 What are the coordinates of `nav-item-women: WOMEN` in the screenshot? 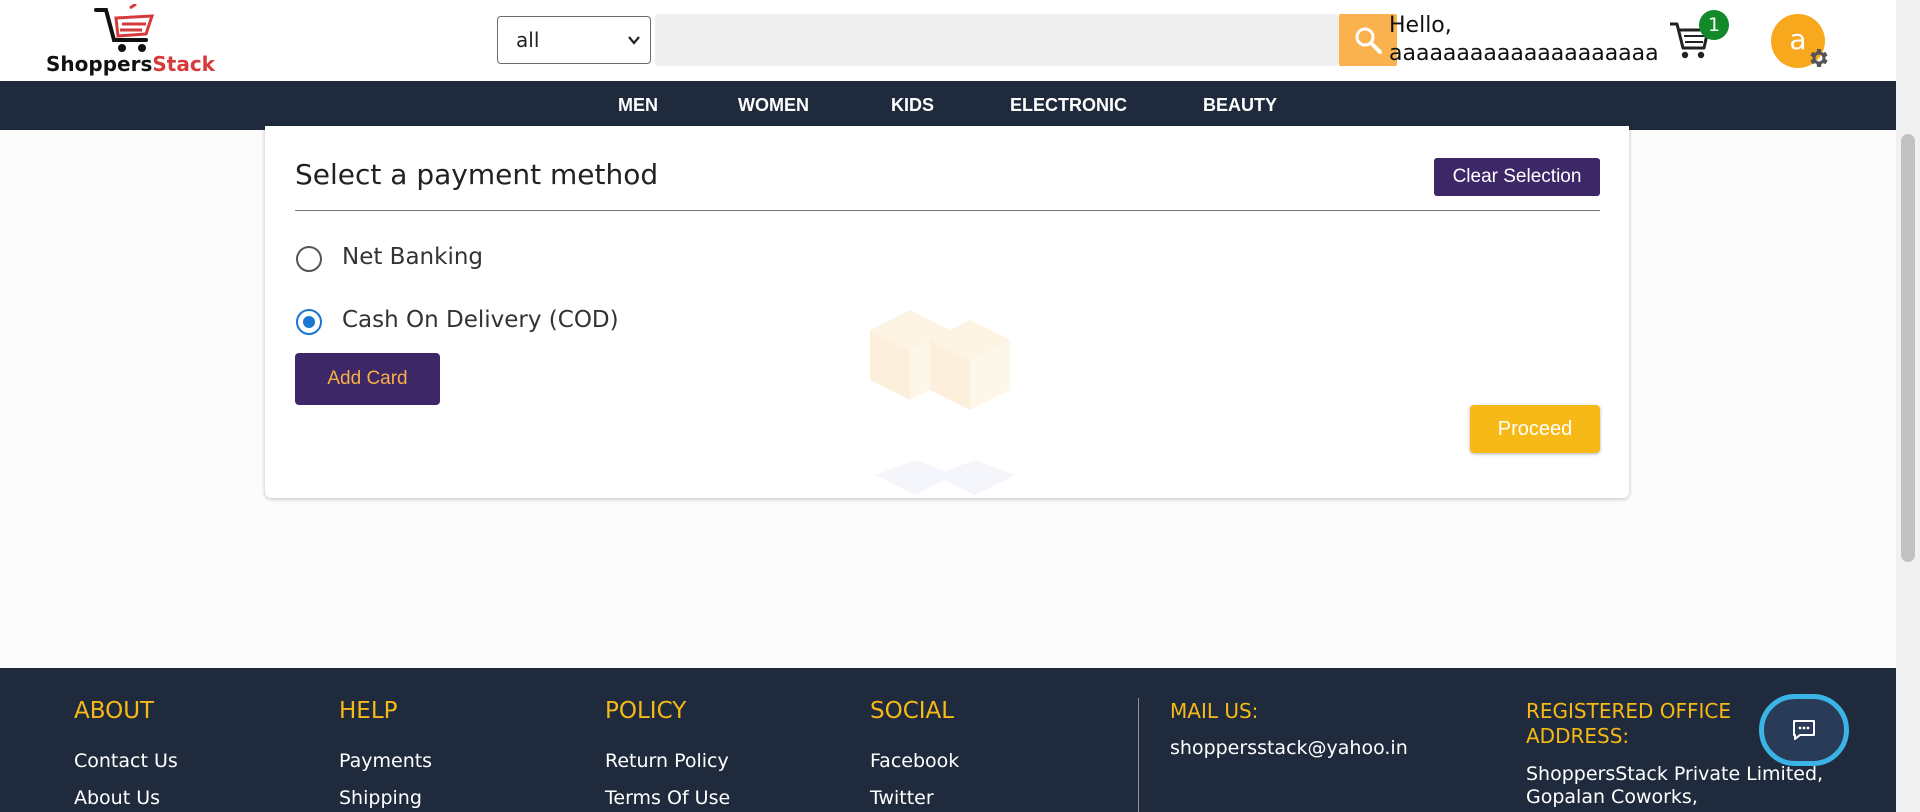 It's located at (773, 105).